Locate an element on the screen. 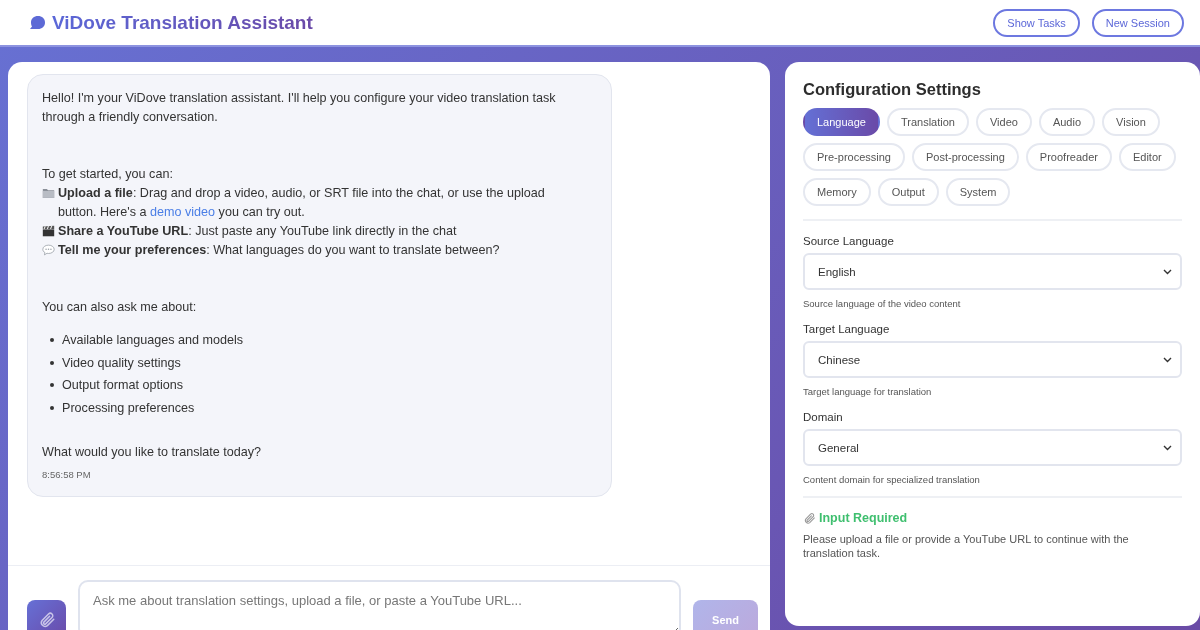 This screenshot has width=1200, height=630. message-text: Hello! I'm your ViDove translation assistant. I'll help you configure your video translation task through a friendly conversation. is located at coordinates (299, 108).